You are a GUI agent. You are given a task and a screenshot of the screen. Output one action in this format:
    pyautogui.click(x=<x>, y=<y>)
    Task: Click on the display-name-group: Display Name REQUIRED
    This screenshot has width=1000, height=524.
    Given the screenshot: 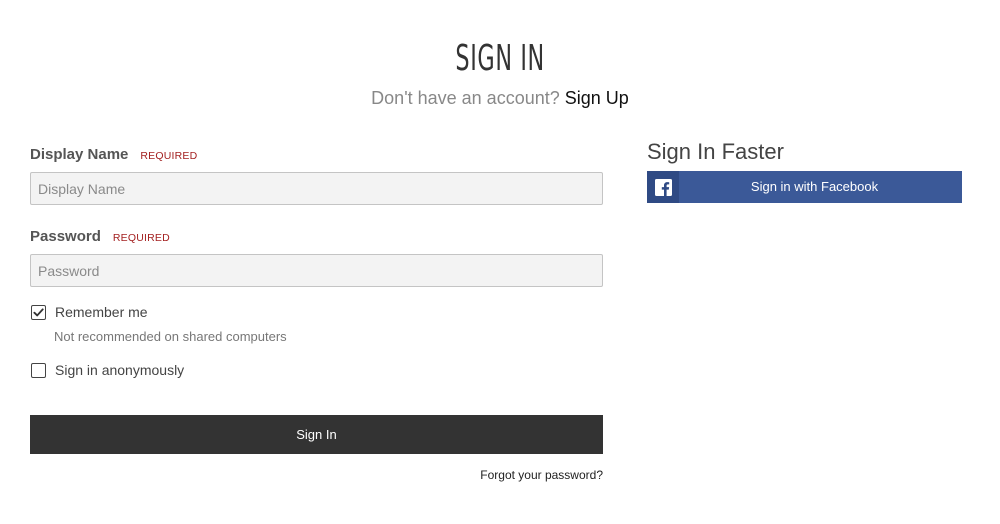 What is the action you would take?
    pyautogui.click(x=316, y=175)
    